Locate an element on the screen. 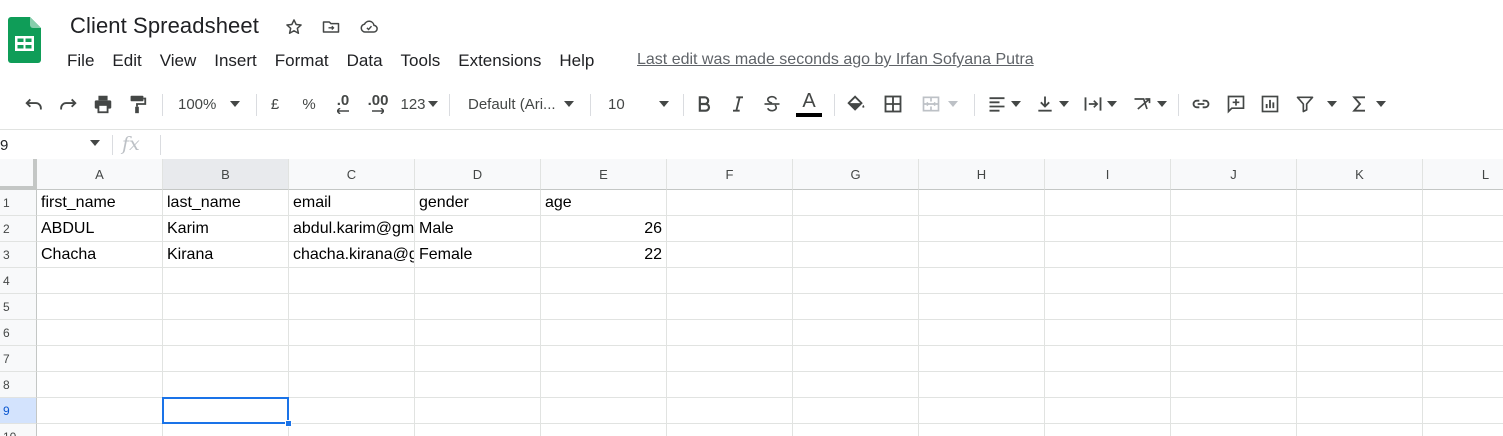  cell-f10 is located at coordinates (730, 430).